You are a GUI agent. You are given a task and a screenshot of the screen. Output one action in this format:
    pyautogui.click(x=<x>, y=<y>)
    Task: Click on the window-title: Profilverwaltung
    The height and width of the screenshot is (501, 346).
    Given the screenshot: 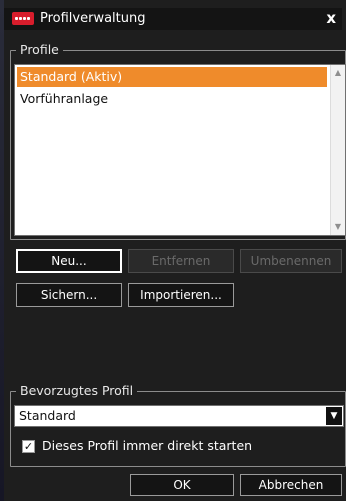 What is the action you would take?
    pyautogui.click(x=93, y=18)
    